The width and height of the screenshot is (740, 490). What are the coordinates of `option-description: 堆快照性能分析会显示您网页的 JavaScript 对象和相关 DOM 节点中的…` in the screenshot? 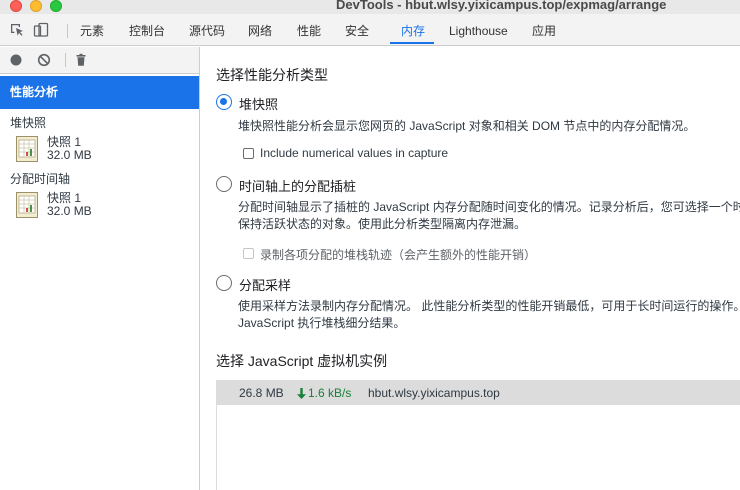 It's located at (467, 126).